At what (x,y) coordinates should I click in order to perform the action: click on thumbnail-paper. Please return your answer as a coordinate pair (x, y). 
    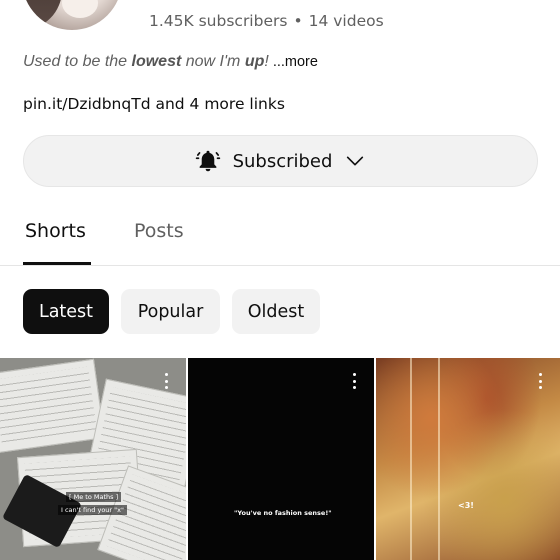
    Looking at the image, I should click on (53, 406).